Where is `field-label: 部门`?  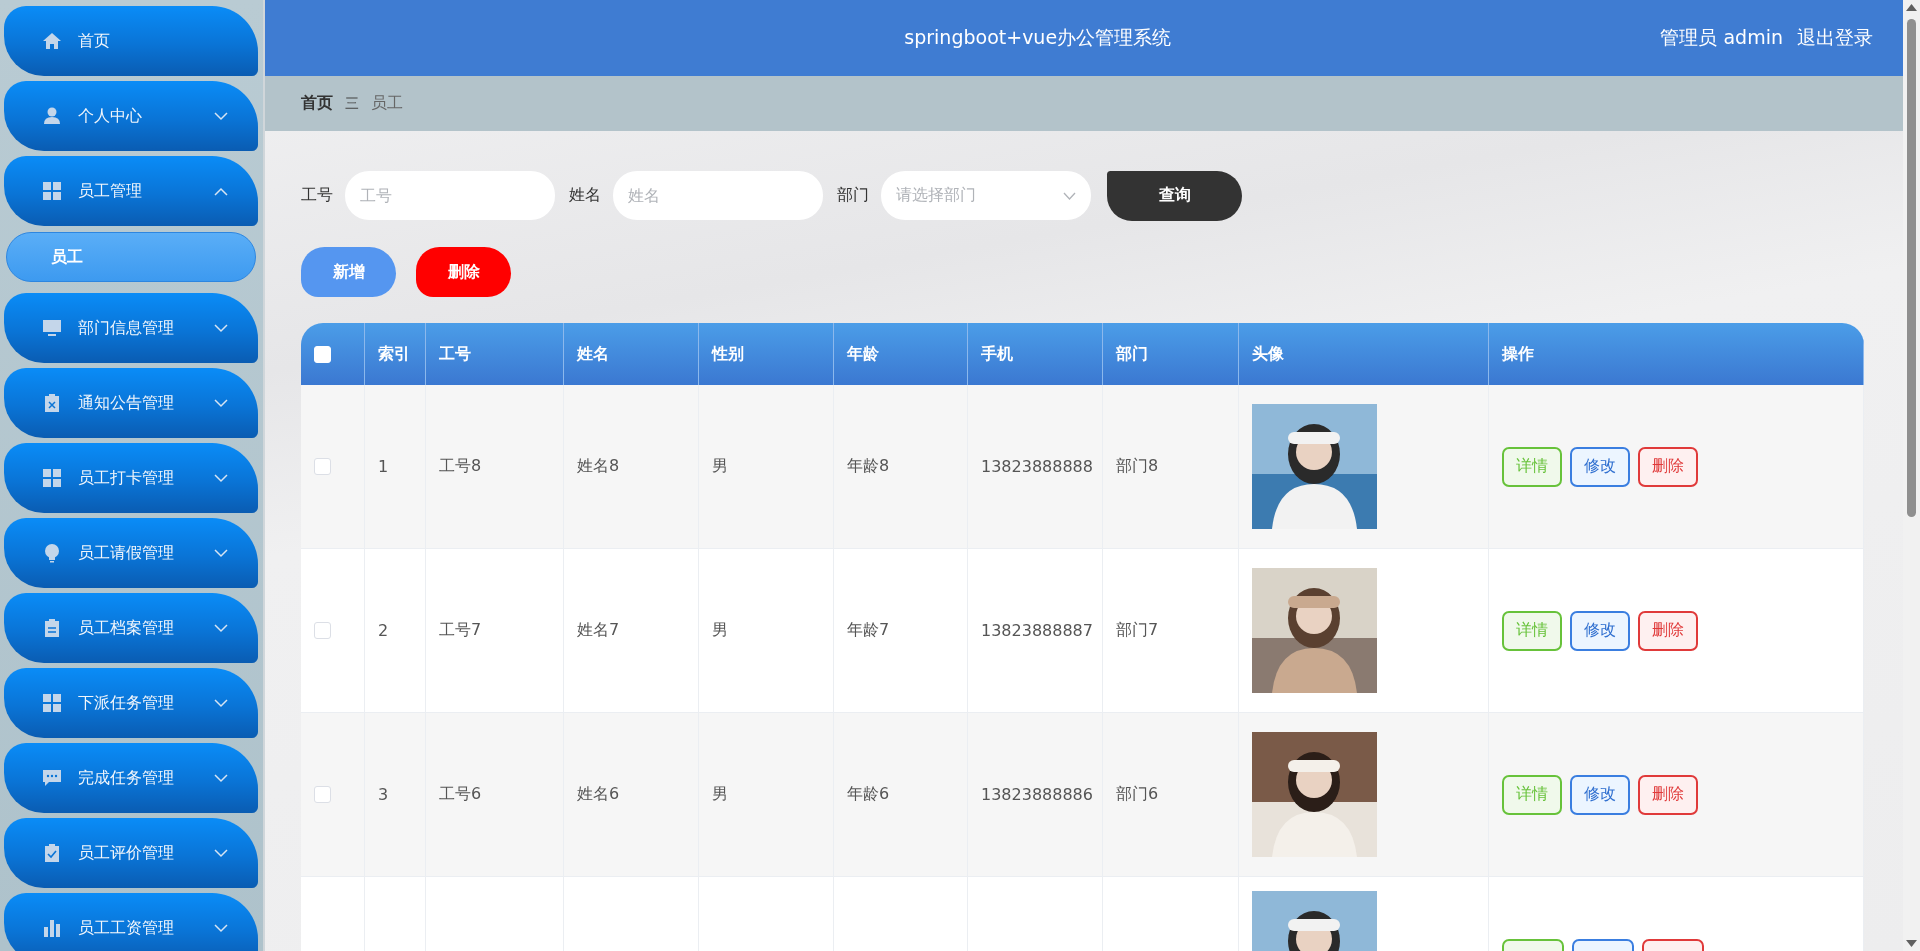
field-label: 部门 is located at coordinates (853, 195).